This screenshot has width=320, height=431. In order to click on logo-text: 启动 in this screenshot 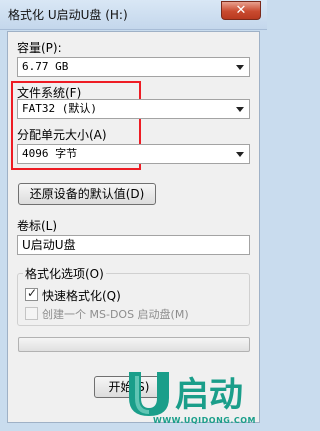, I will do `click(209, 395)`.